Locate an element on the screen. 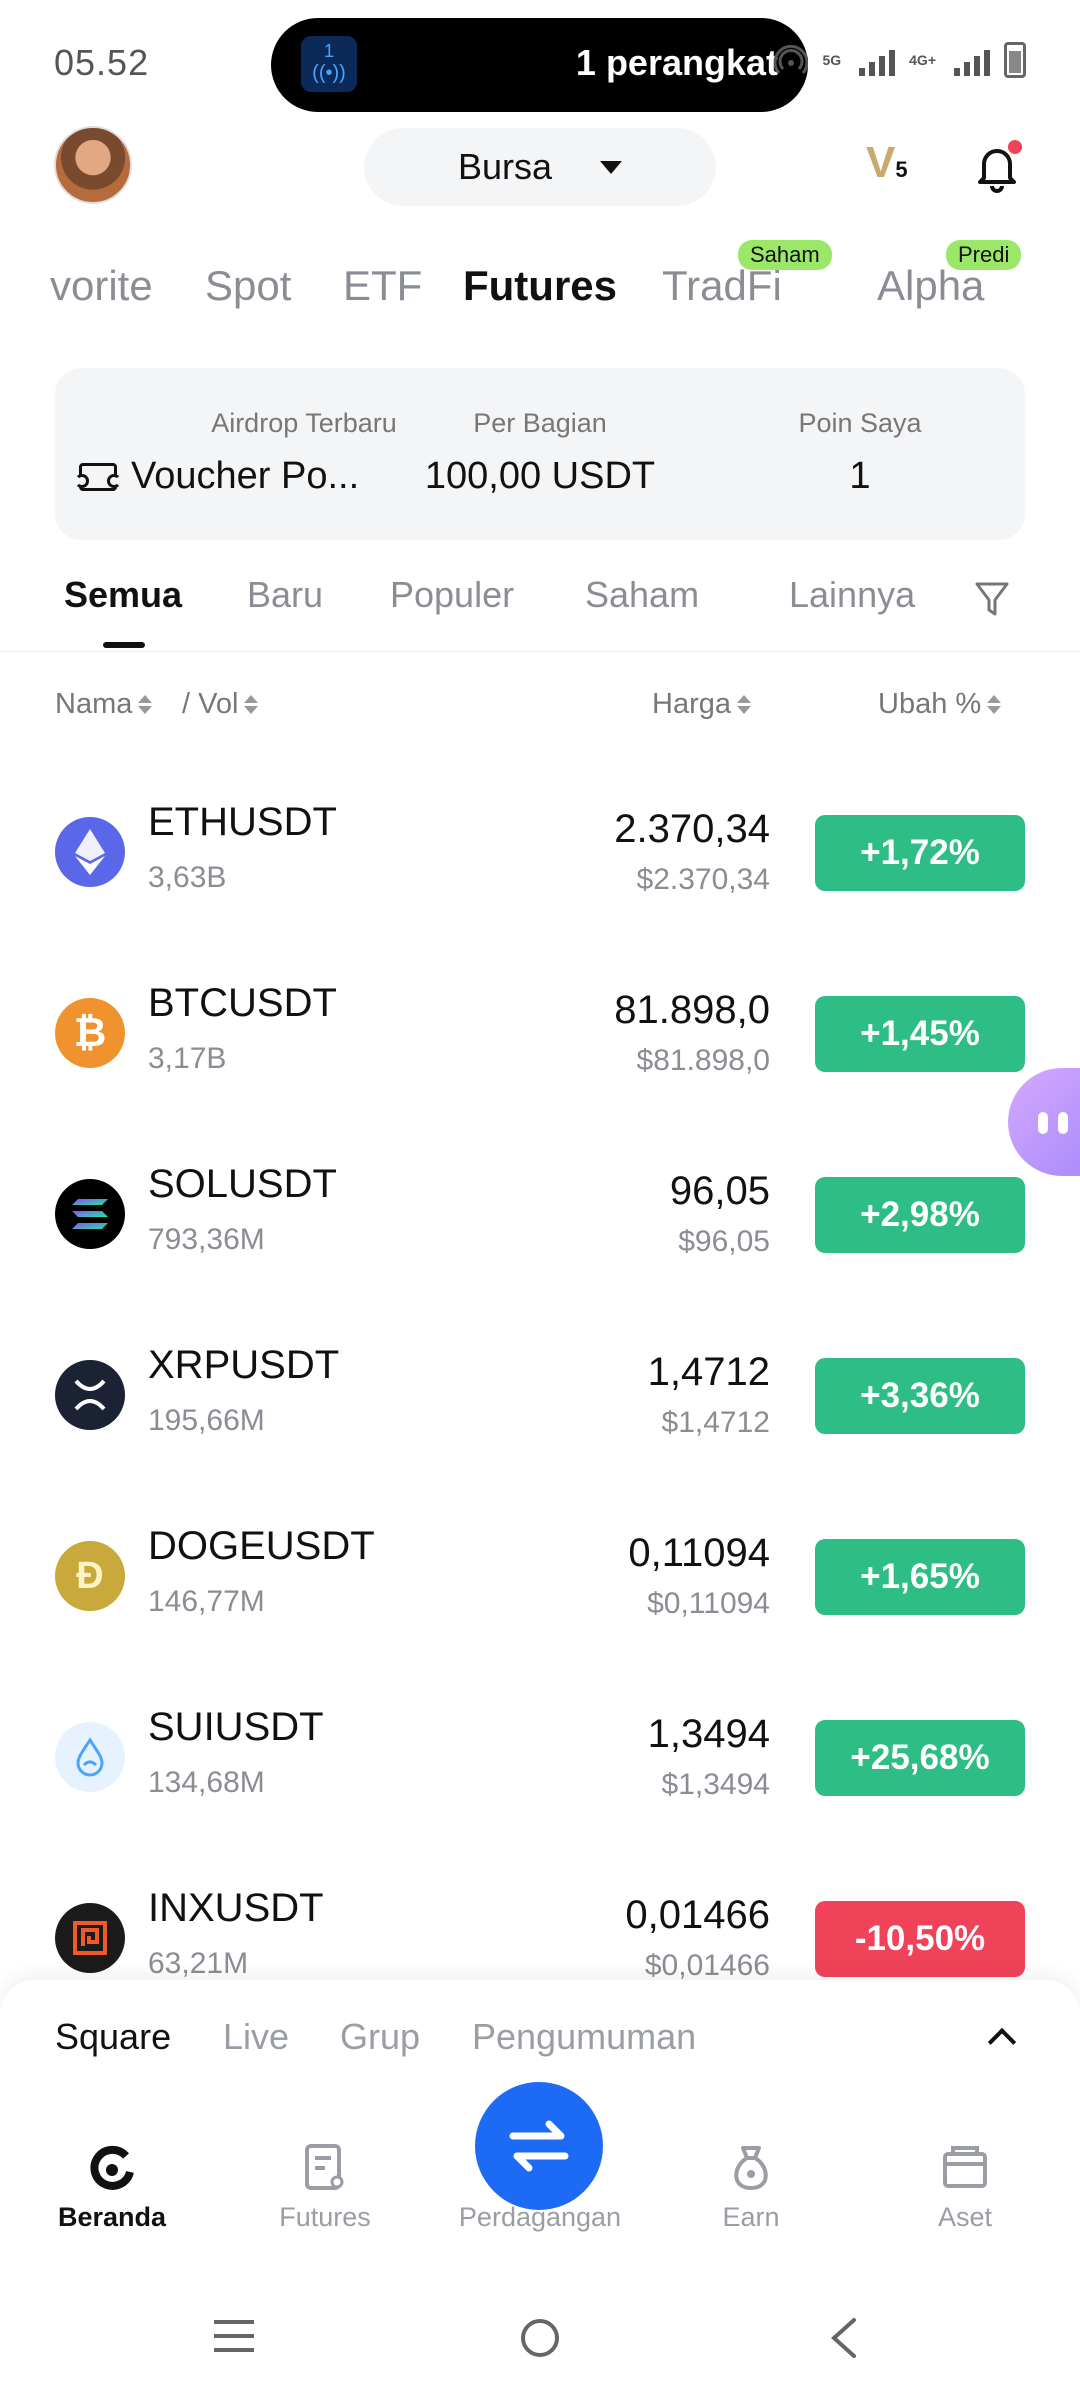 Image resolution: width=1080 pixels, height=2392 pixels. nav-earn: Earn is located at coordinates (751, 2186).